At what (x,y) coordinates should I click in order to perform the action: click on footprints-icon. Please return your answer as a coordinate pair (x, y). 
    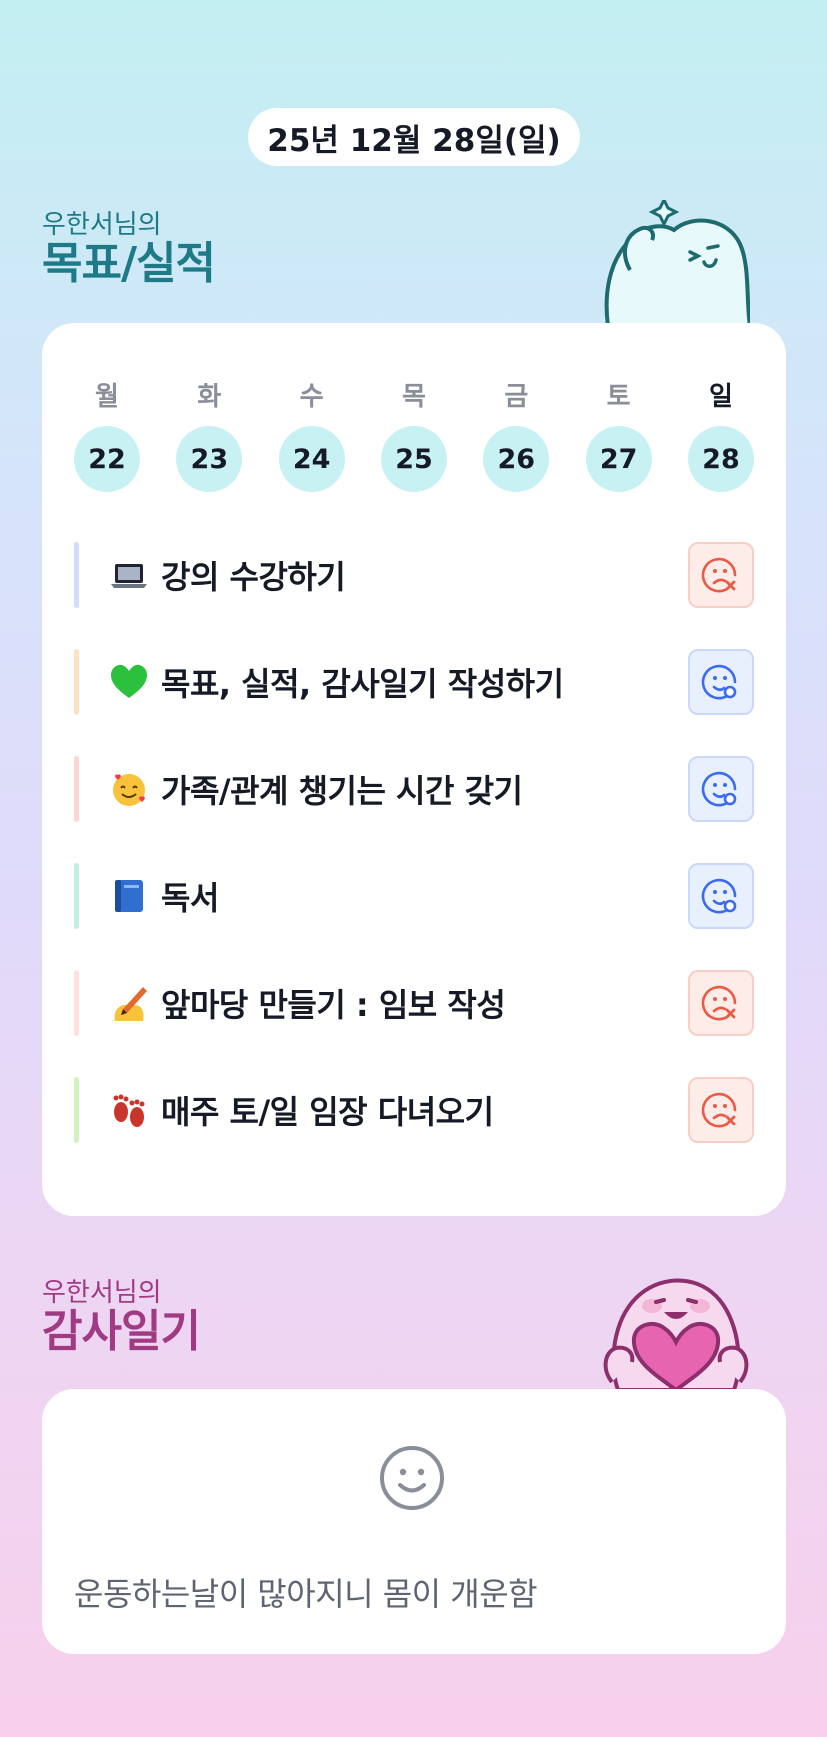
    Looking at the image, I should click on (129, 1110).